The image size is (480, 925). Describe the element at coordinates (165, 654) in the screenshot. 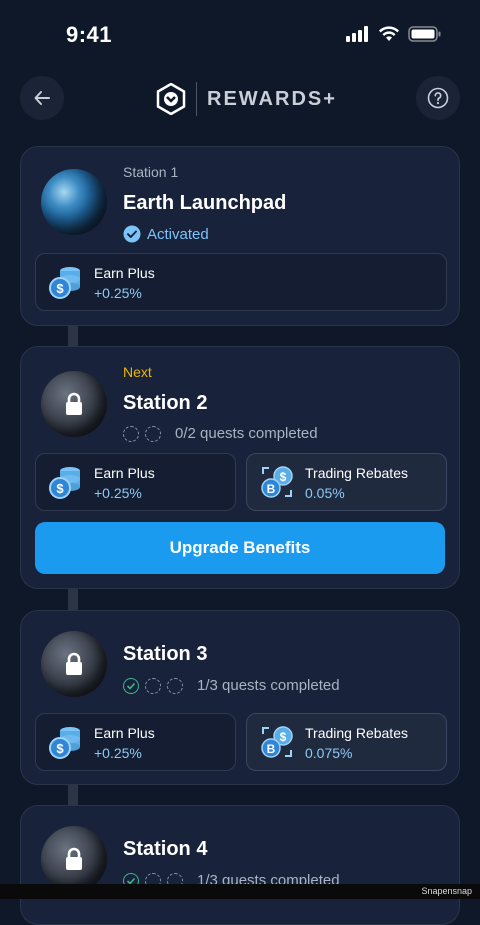

I see `station-title: Station 3` at that location.